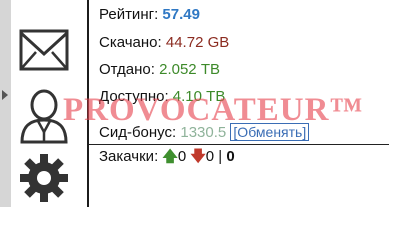 This screenshot has height=240, width=400. I want to click on downloaded-row: Скачано: 44.72 GB, so click(164, 43).